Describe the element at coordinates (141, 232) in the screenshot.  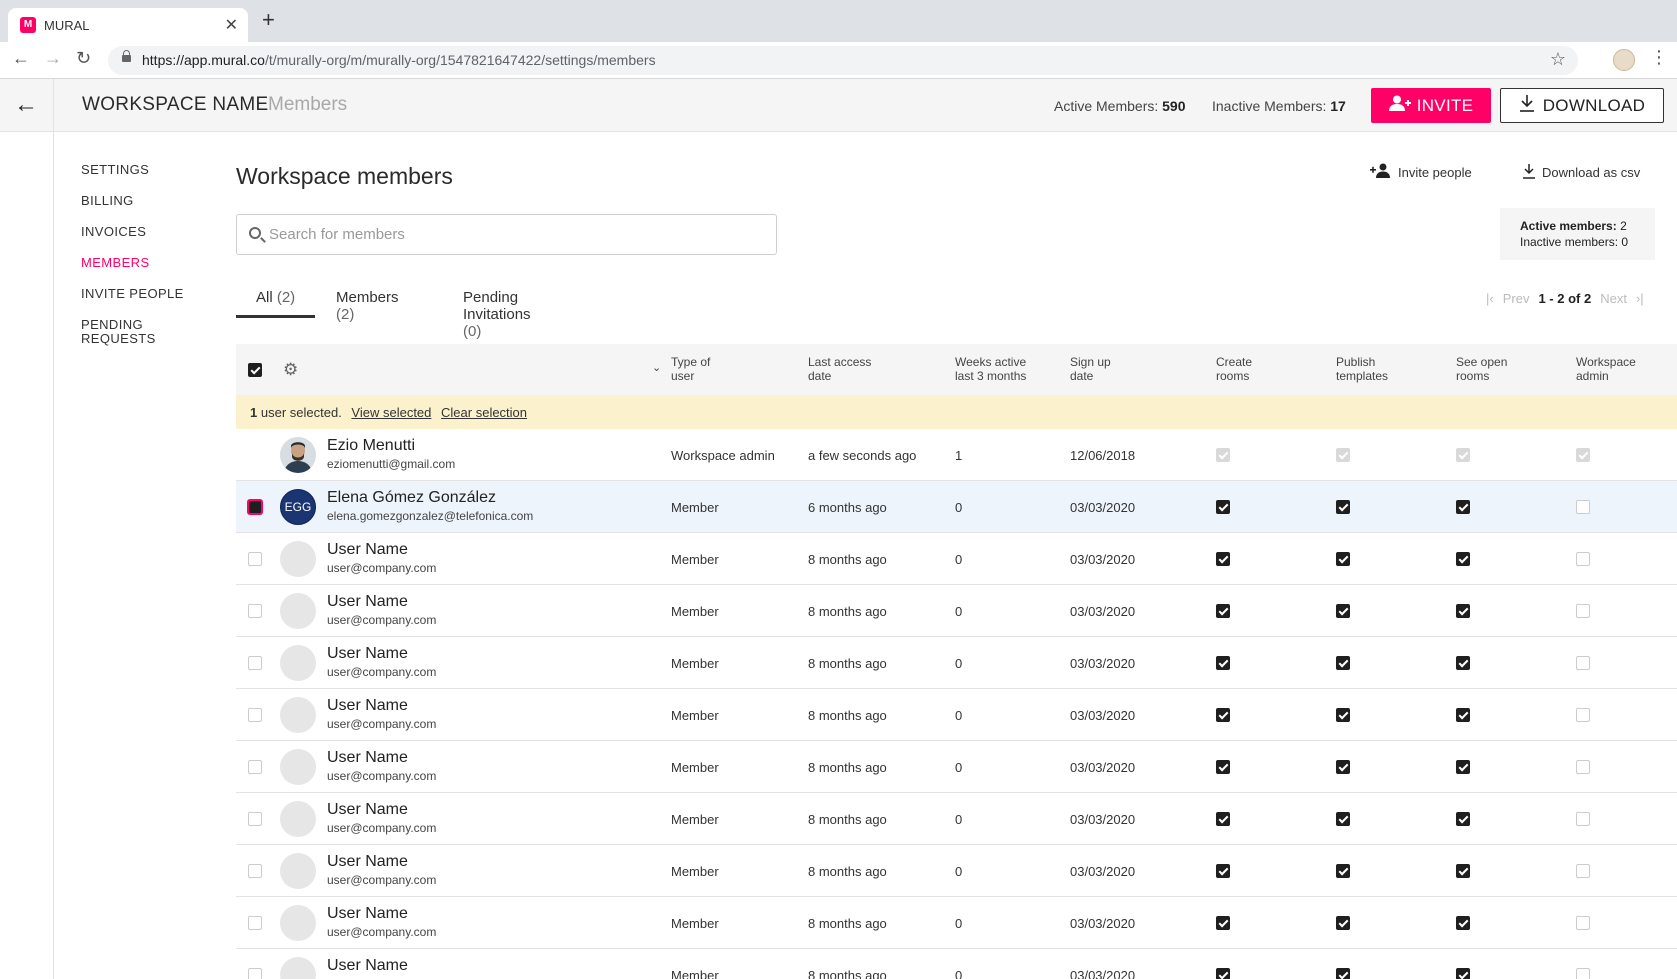
I see `subnav-invoices: INVOICES` at that location.